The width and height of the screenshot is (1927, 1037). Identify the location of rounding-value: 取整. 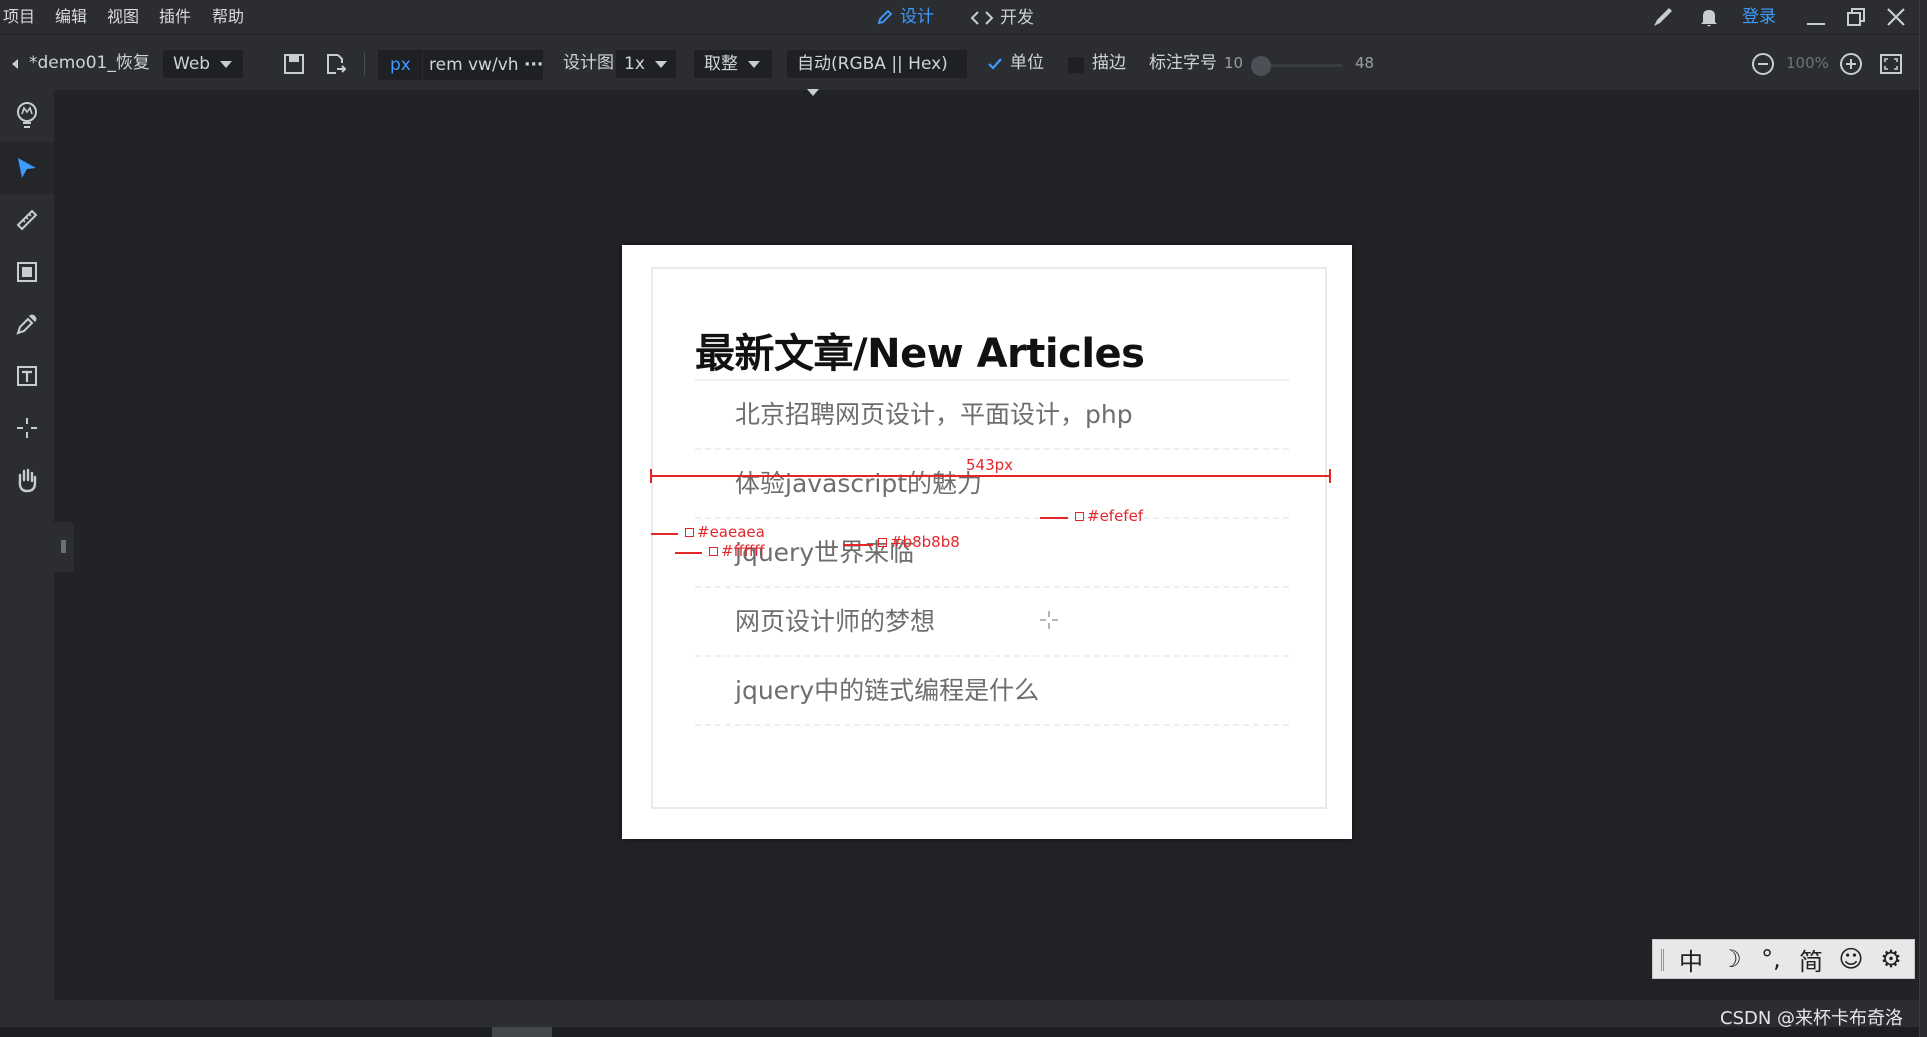
(721, 64).